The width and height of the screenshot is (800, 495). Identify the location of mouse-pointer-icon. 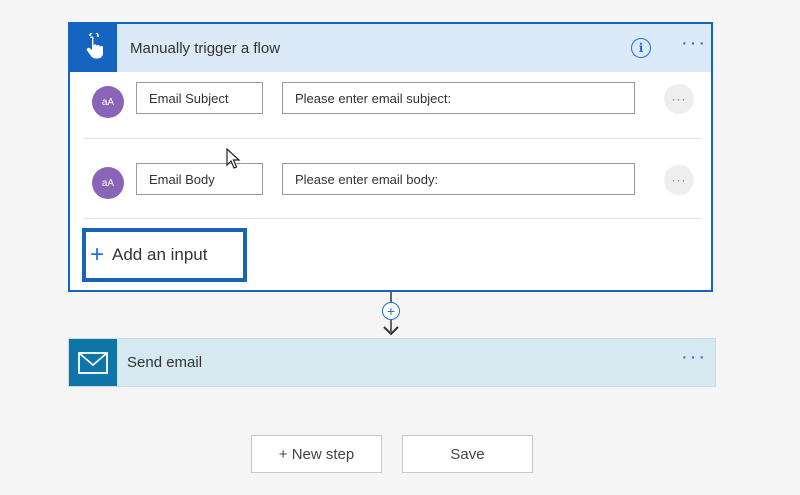
(233, 158).